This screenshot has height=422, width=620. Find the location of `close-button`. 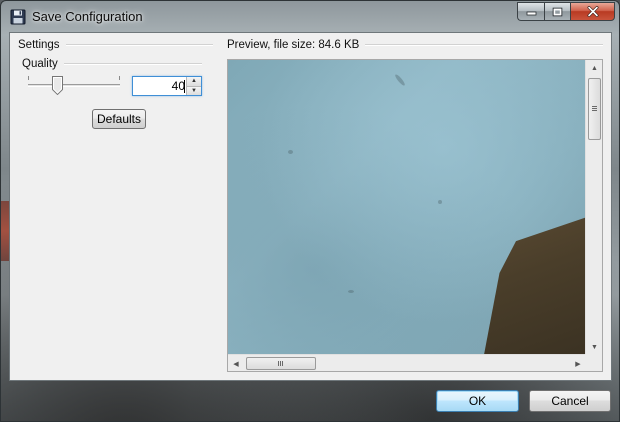

close-button is located at coordinates (592, 11).